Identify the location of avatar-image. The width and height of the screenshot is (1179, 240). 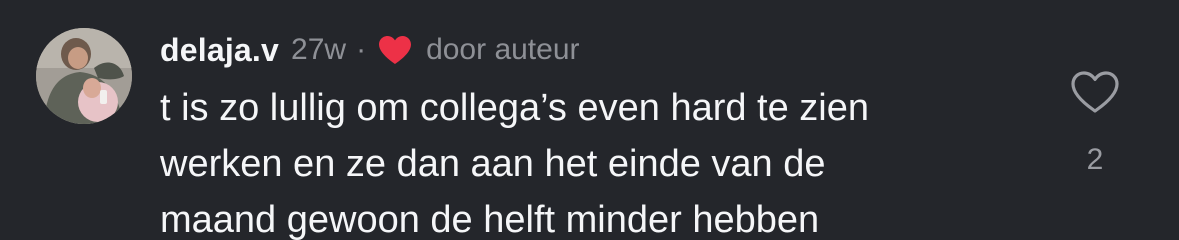
(84, 76).